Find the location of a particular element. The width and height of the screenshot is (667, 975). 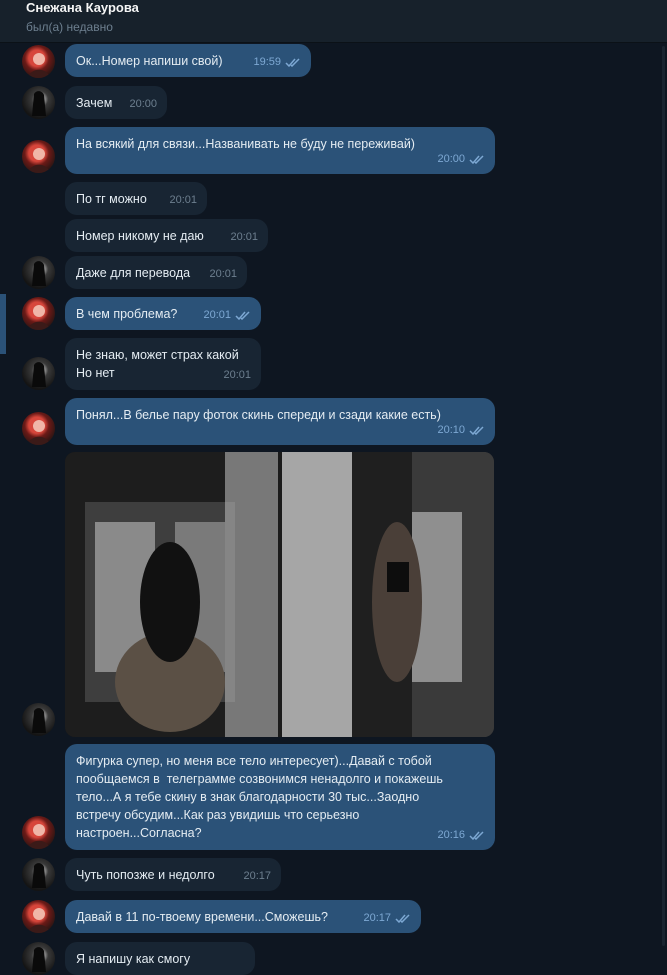

message-bubble-outgoing: В чем проблема? 20:01 is located at coordinates (163, 313).